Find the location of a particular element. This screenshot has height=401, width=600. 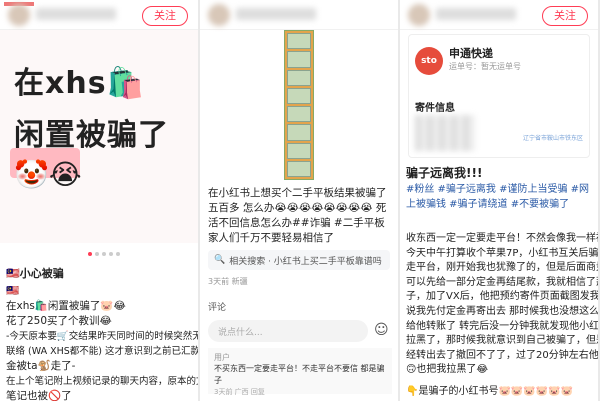

body-line: 经转出去了撤回不了了，过了20分钟左右他接收了 is located at coordinates (502, 355).